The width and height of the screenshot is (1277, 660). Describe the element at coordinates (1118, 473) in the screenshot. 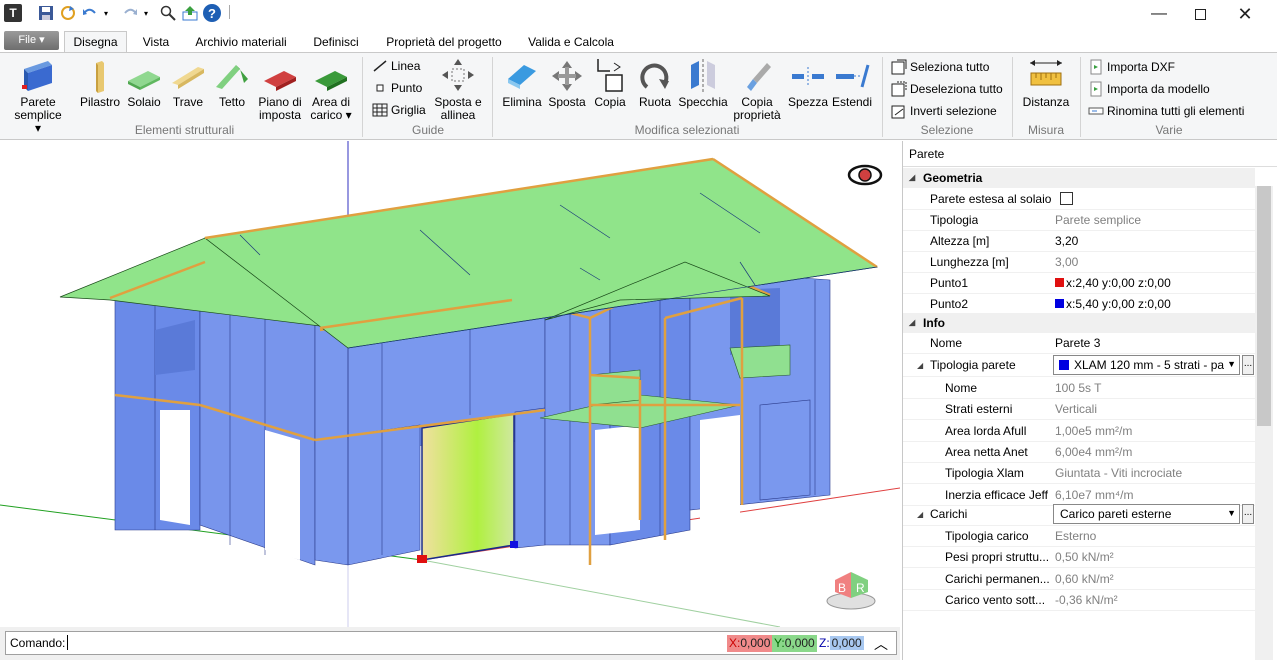

I see `property-value: Giuntata - Viti incrociate` at that location.